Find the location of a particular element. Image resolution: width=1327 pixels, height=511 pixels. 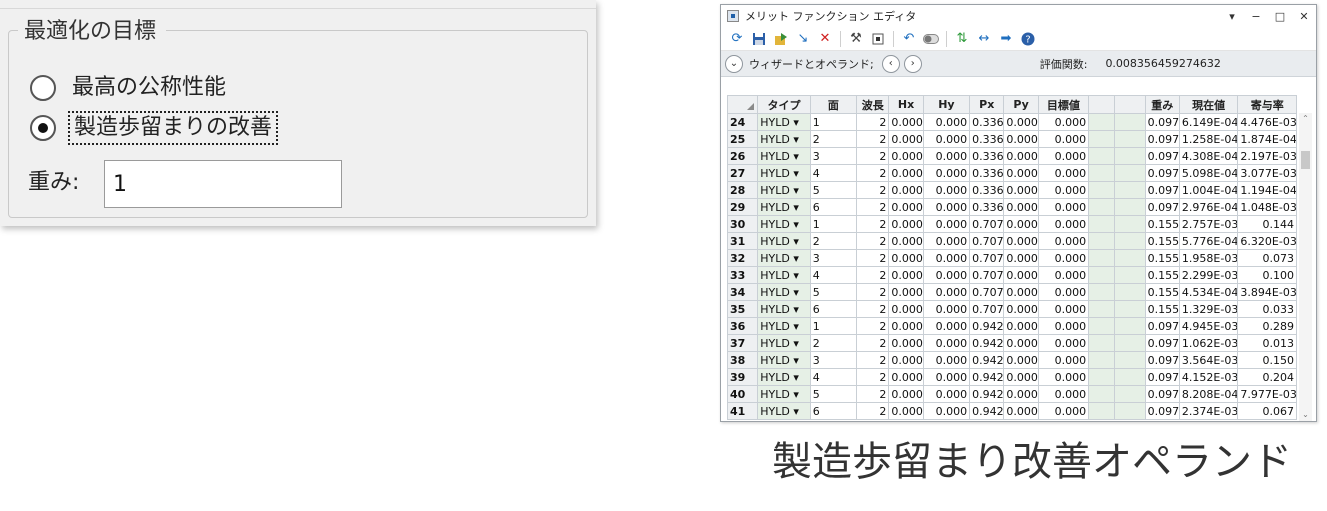

col-header-wave: 波長 is located at coordinates (873, 104).